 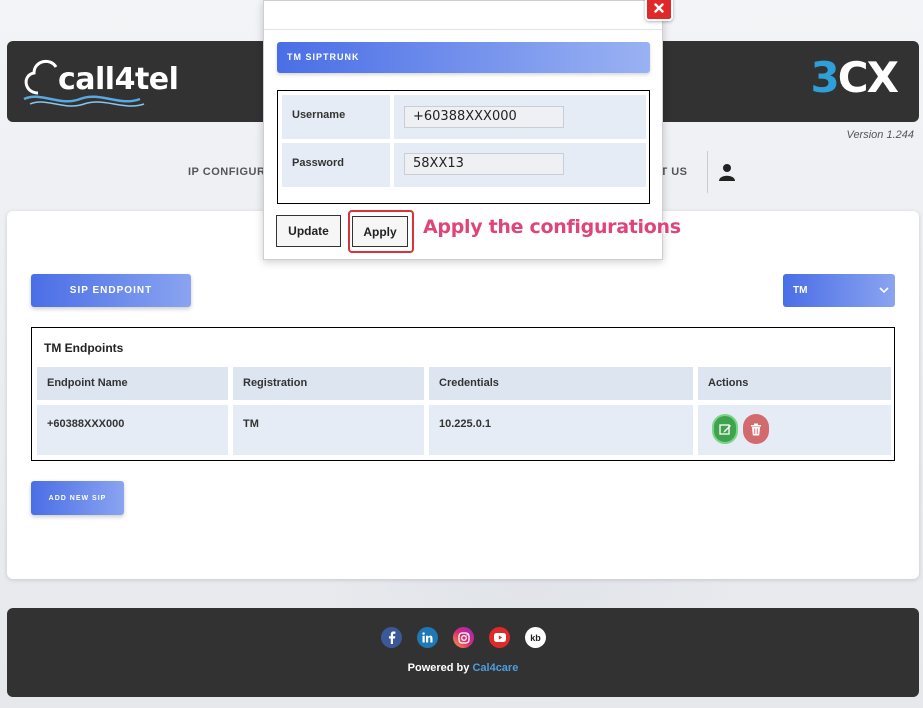 I want to click on close-button, so click(x=659, y=10).